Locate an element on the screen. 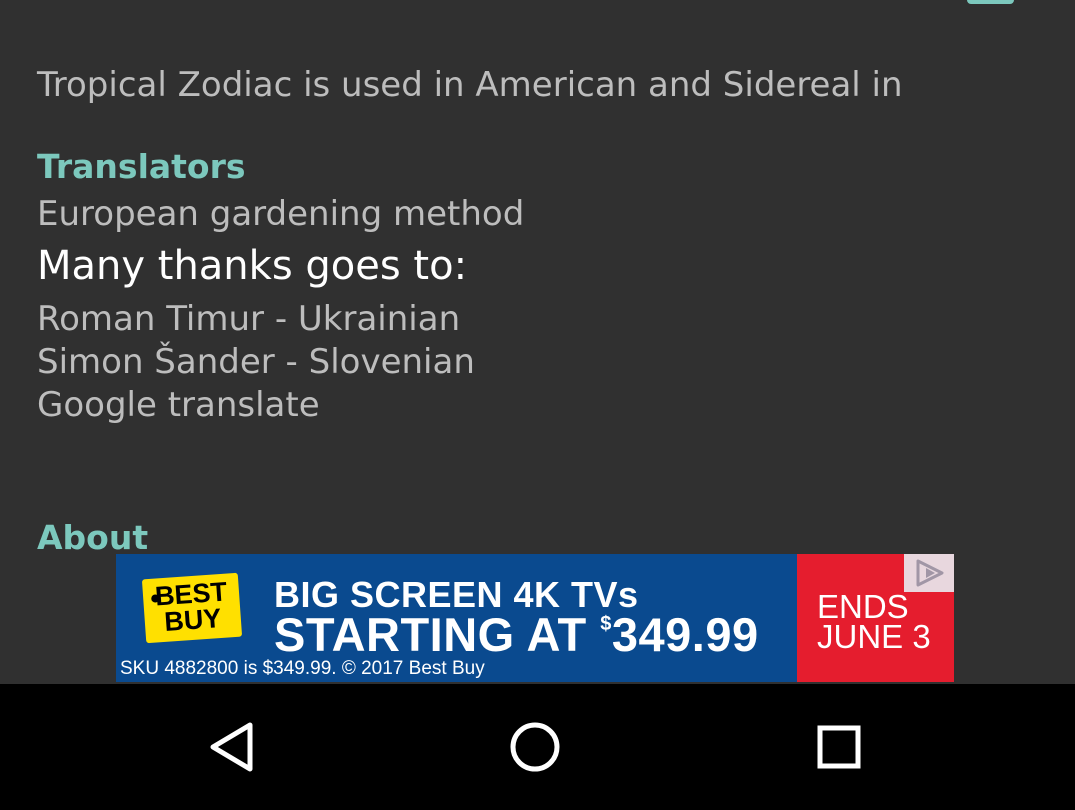 The height and width of the screenshot is (810, 1075). translator-item: Roman Timur - Ukrainian is located at coordinates (249, 319).